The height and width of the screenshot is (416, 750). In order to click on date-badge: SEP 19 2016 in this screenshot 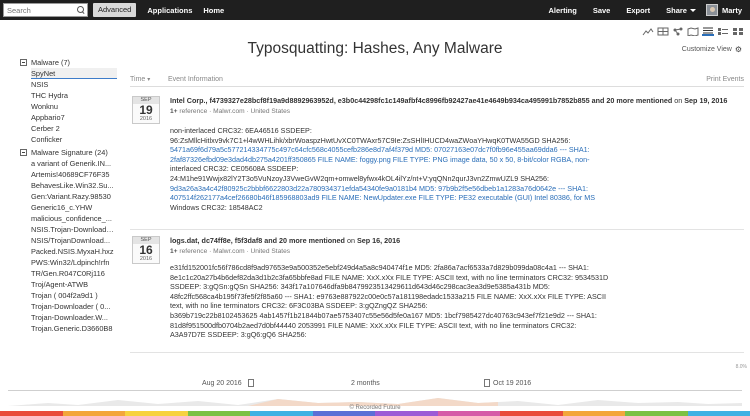, I will do `click(146, 110)`.